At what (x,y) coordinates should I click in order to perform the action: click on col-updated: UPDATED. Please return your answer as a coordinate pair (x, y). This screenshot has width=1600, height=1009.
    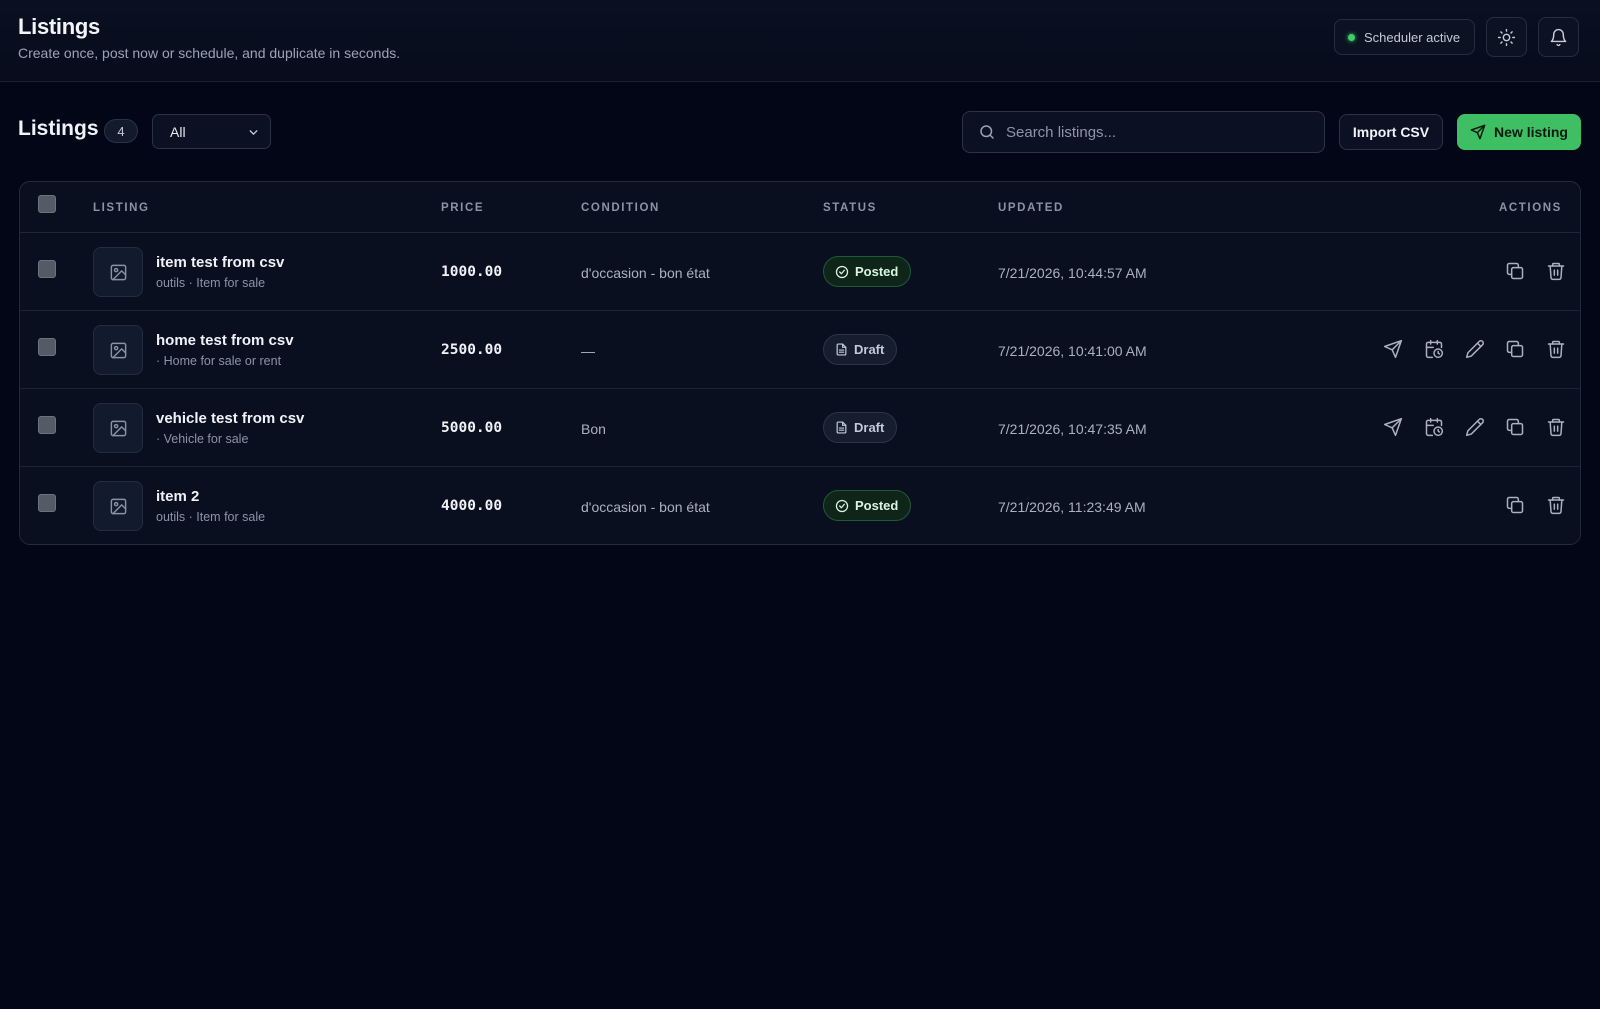
    Looking at the image, I should click on (1031, 208).